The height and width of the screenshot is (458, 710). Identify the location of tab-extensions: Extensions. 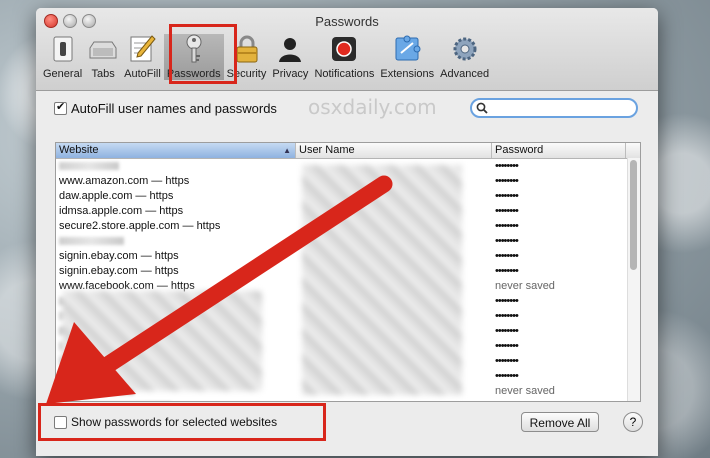
(407, 57).